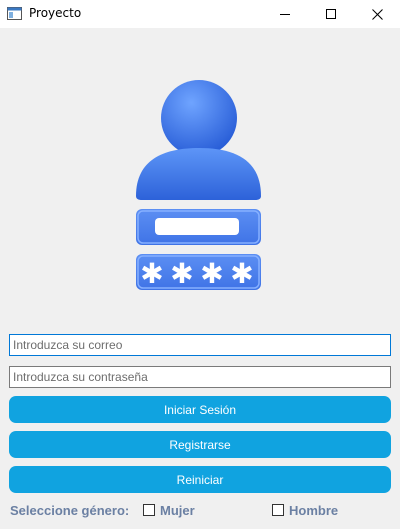 The width and height of the screenshot is (400, 529). Describe the element at coordinates (55, 13) in the screenshot. I see `window-title: Proyecto` at that location.